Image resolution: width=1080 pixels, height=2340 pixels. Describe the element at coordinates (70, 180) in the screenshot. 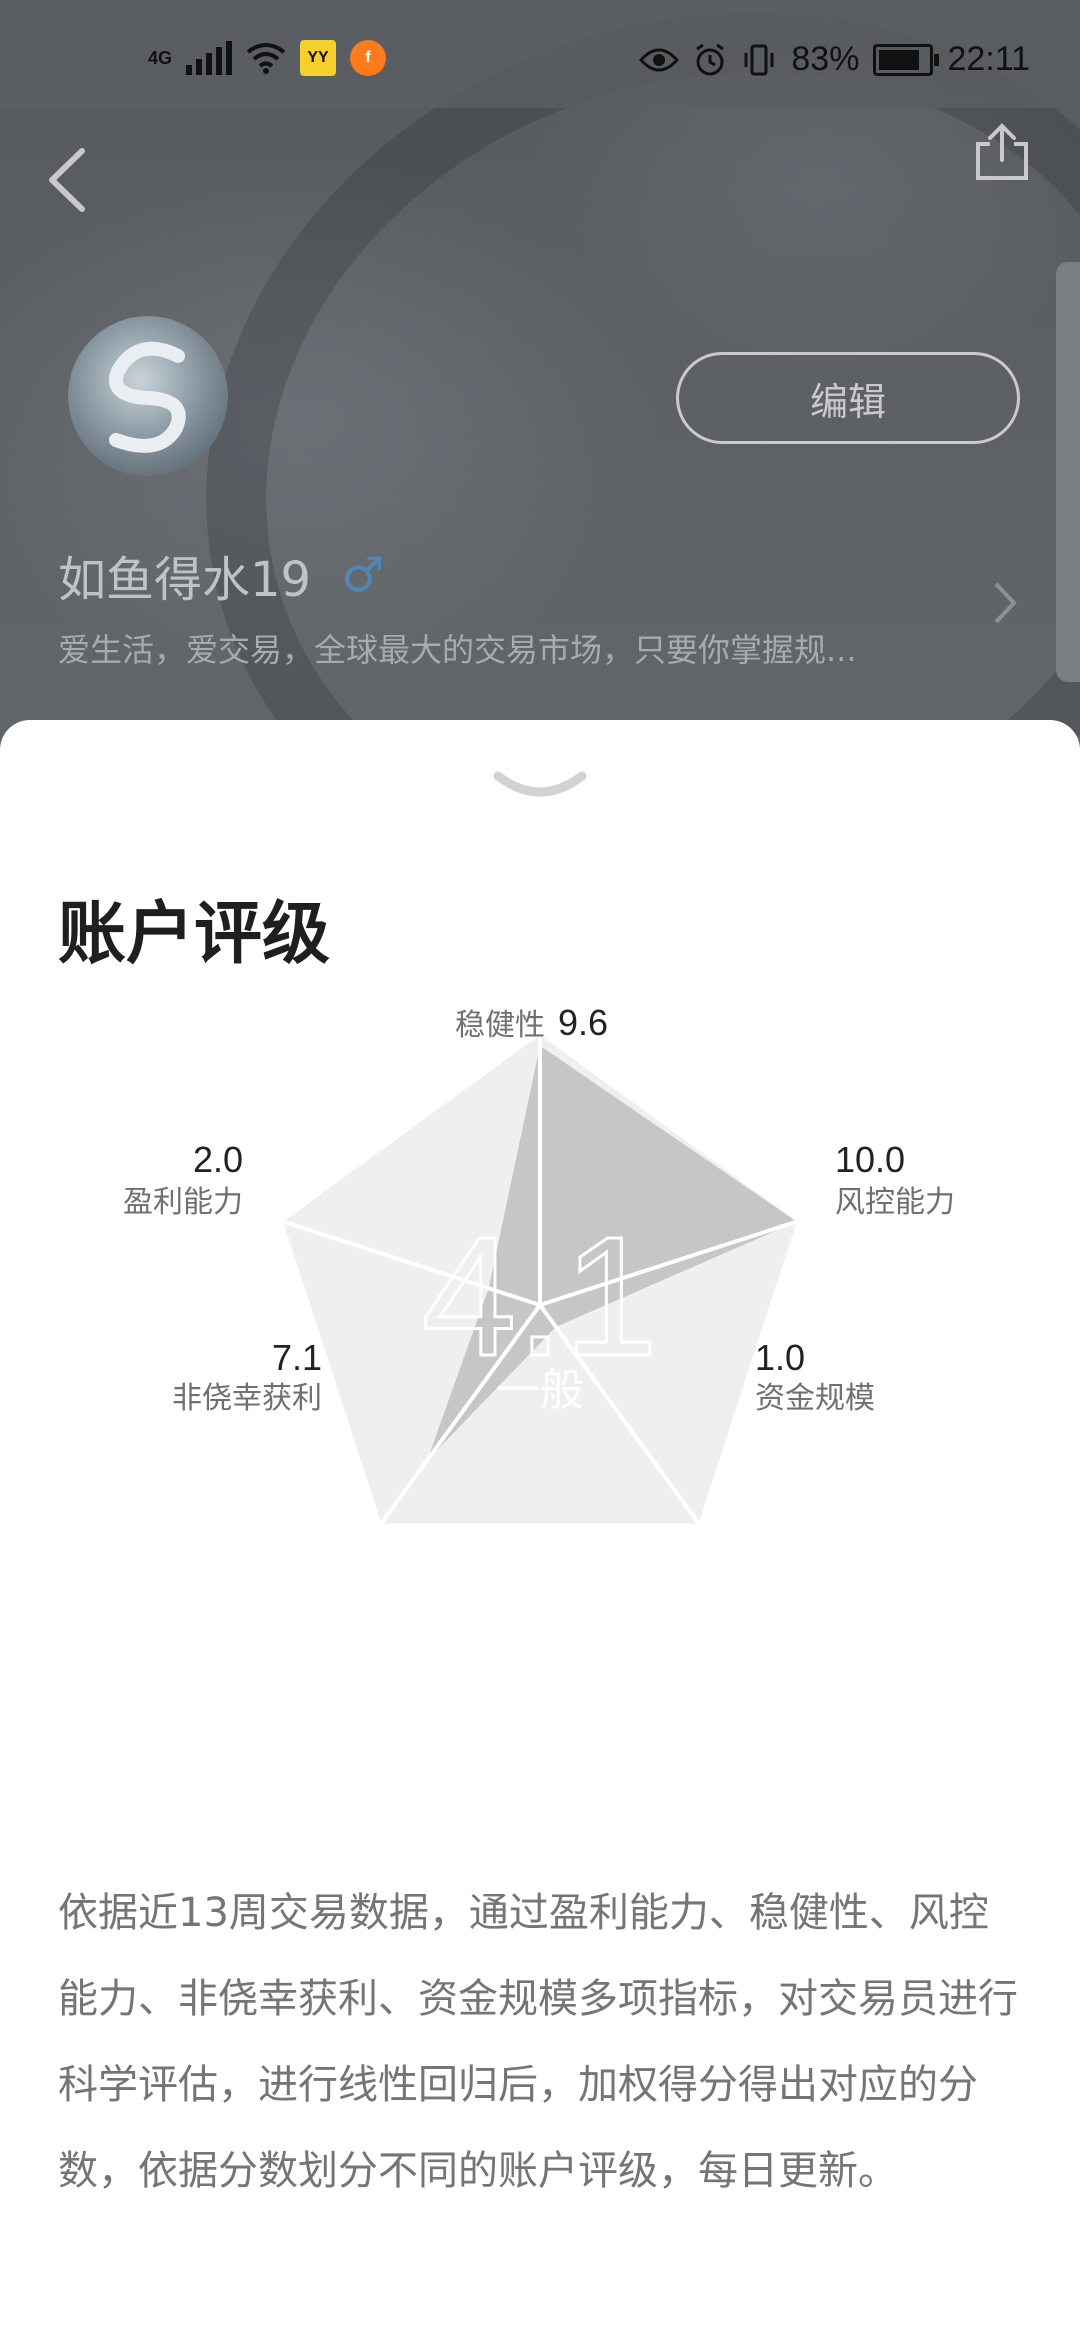

I see `back-arrow-icon` at that location.